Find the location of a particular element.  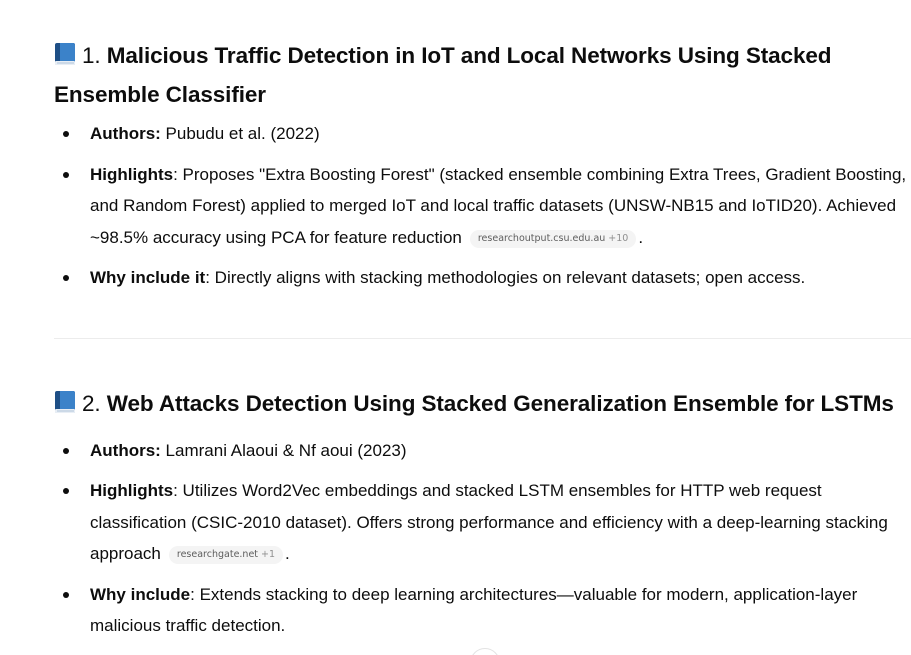

citation-chip: researchoutput.csu.edu.au +10 is located at coordinates (553, 238).